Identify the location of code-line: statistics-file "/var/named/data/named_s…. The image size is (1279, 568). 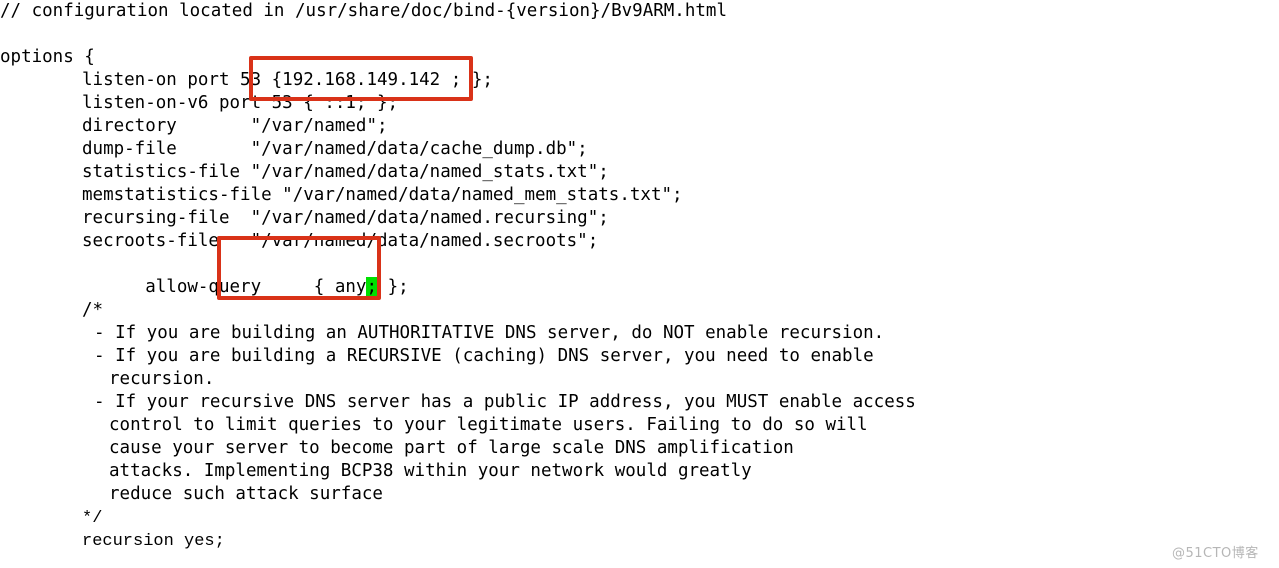
(345, 172).